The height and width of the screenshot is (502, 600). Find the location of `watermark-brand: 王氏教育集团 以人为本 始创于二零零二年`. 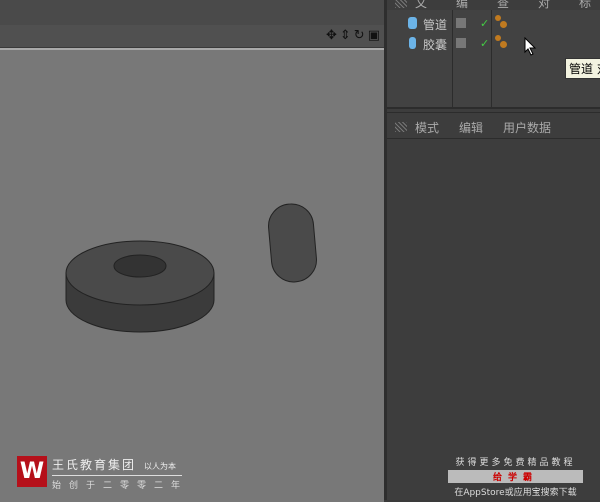

watermark-brand: 王氏教育集团 以人为本 始创于二零零二年 is located at coordinates (120, 473).